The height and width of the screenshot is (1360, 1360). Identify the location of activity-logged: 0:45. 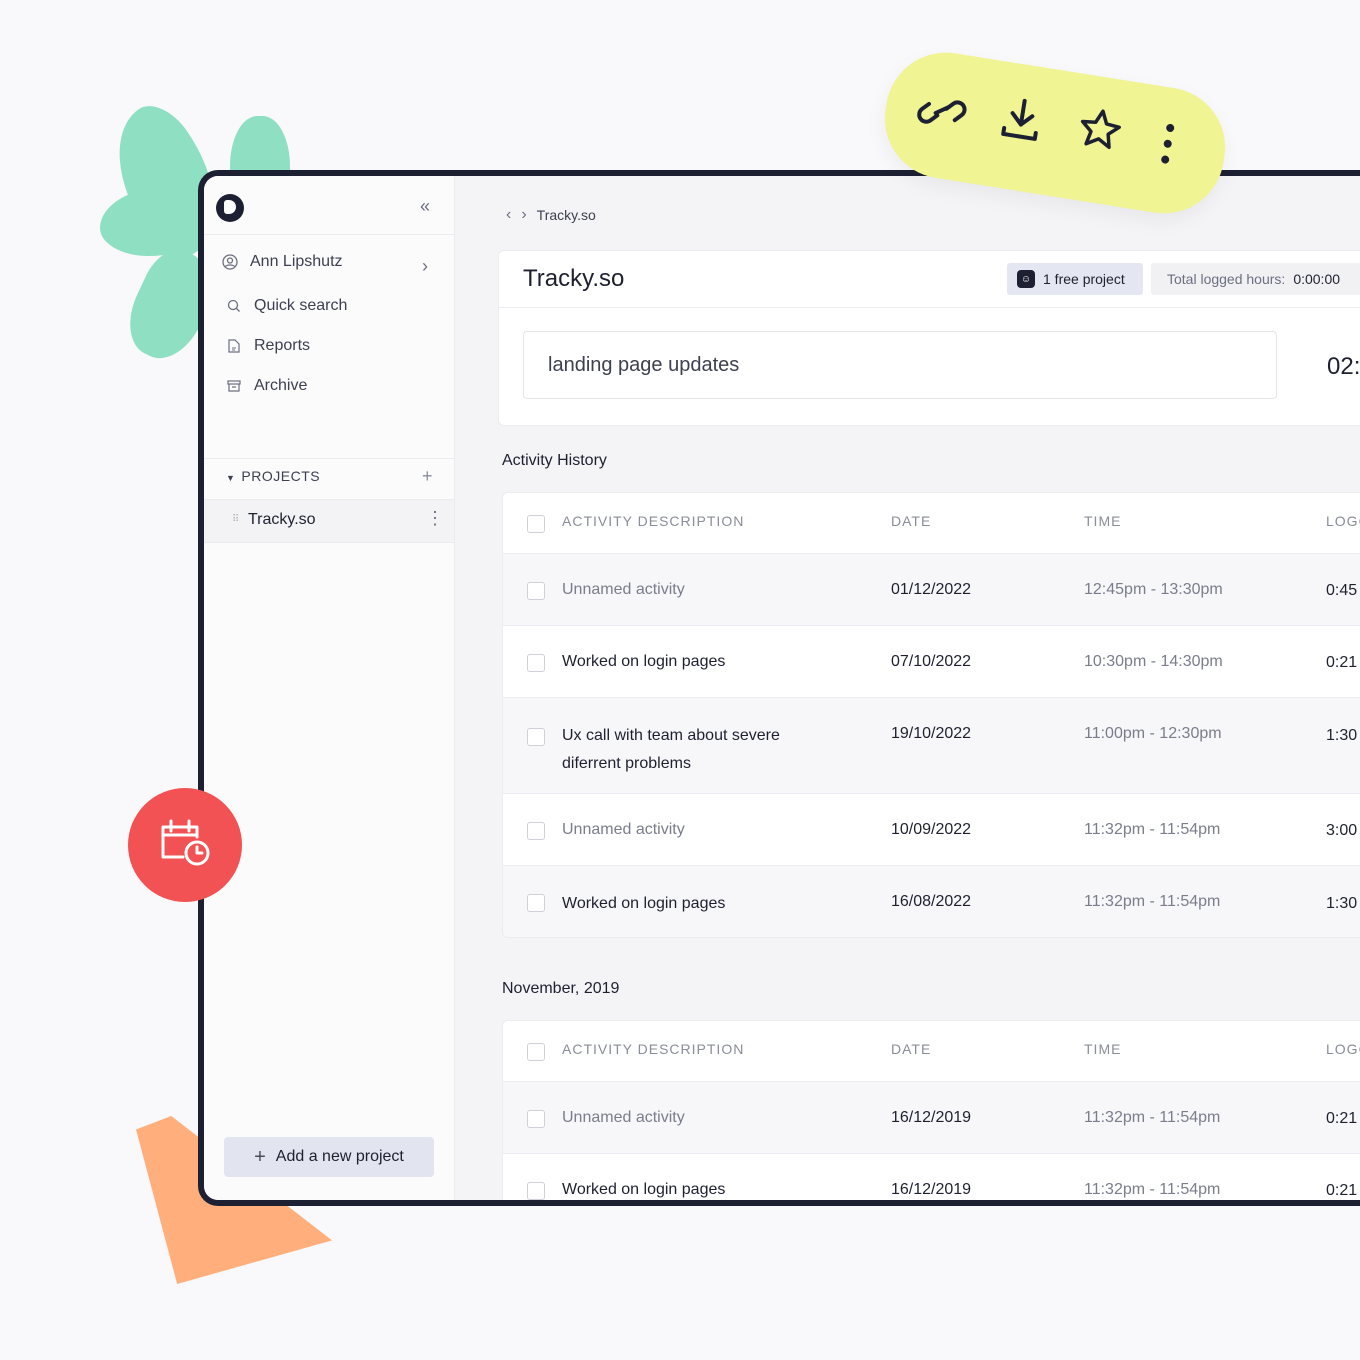
(1342, 590).